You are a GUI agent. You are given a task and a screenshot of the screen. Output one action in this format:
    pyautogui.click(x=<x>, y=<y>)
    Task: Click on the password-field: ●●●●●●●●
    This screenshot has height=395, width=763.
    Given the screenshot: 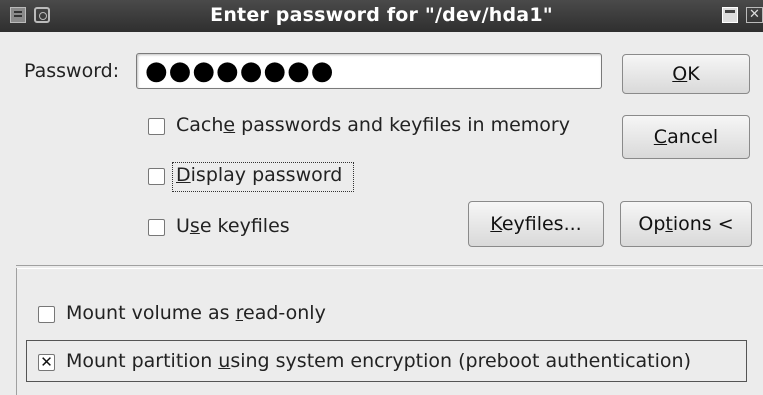 What is the action you would take?
    pyautogui.click(x=369, y=71)
    